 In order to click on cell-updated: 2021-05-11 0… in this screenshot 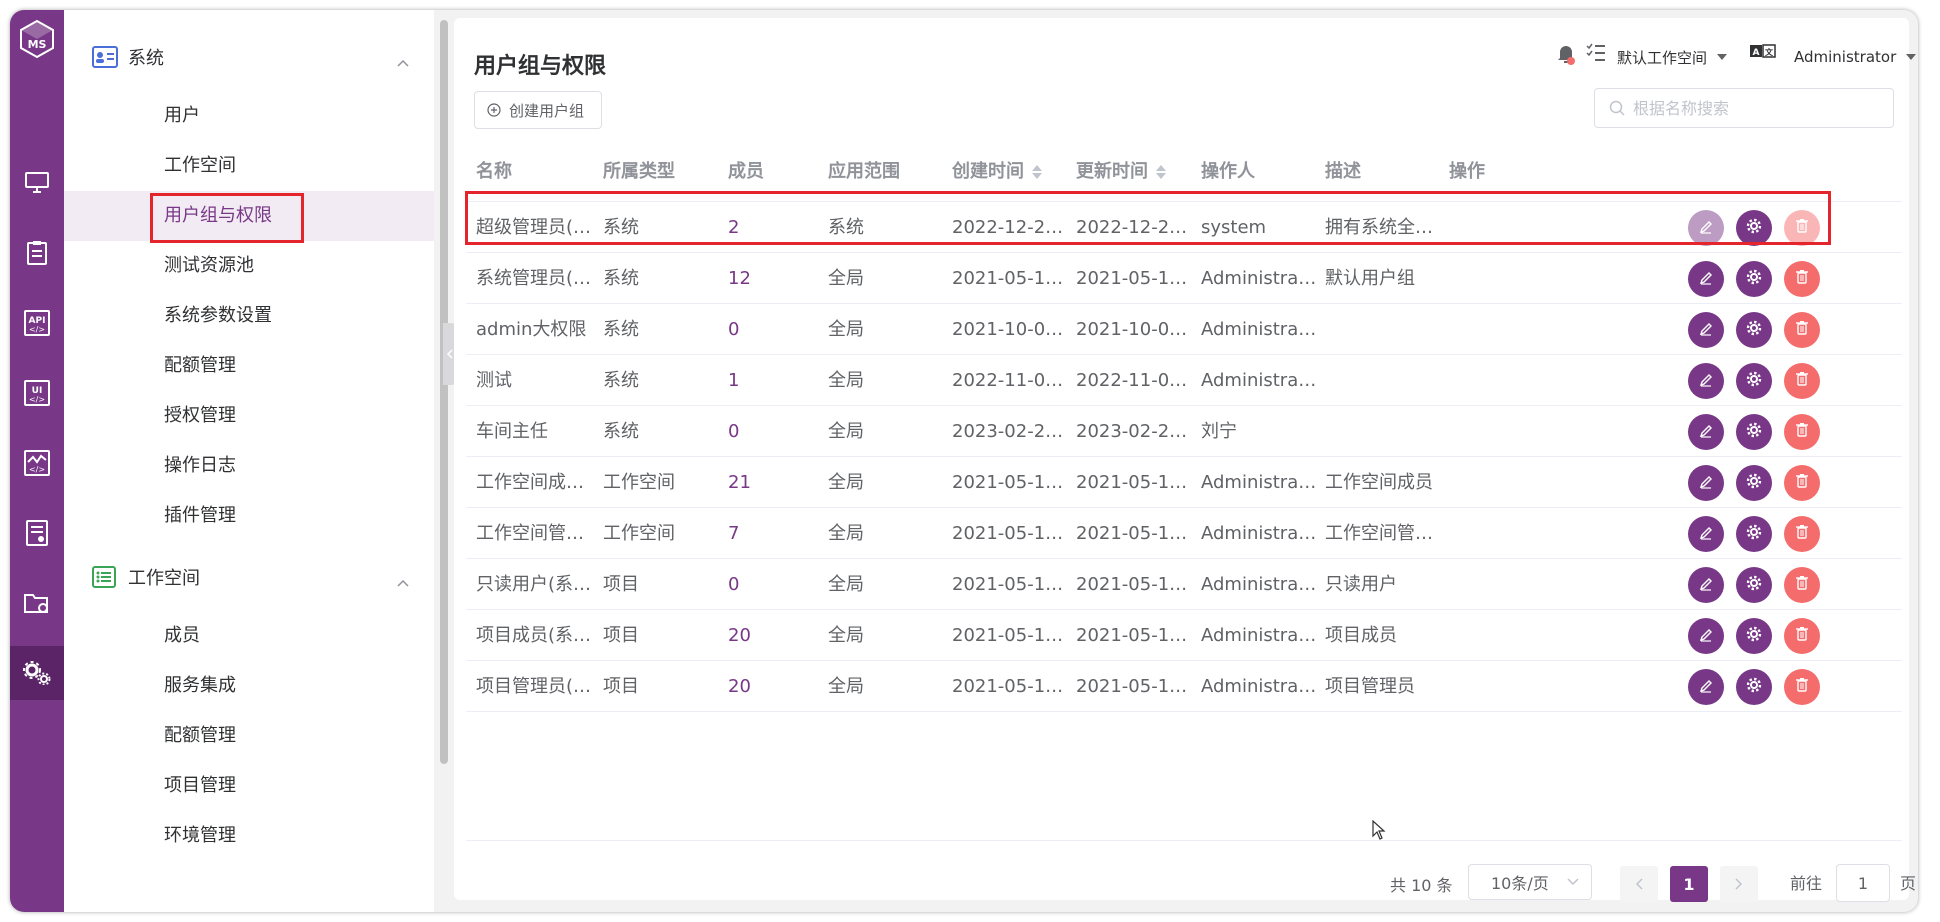, I will do `click(1135, 482)`.